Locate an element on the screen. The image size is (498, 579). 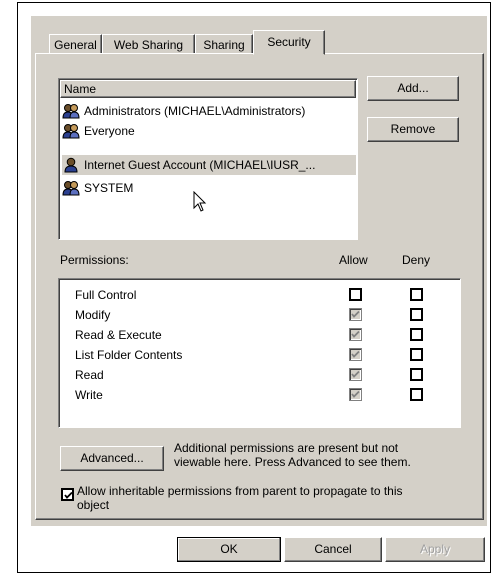
permission-label: Modify is located at coordinates (93, 315).